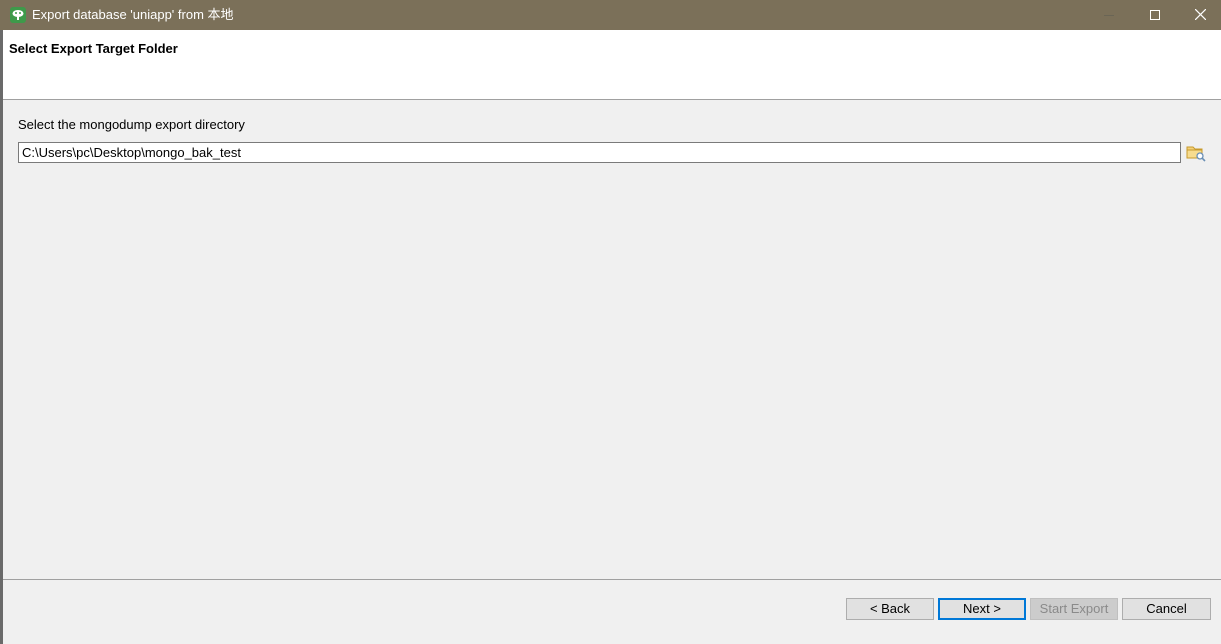 The width and height of the screenshot is (1221, 644). What do you see at coordinates (133, 14) in the screenshot?
I see `window-title: Export database 'uniapp' from 本地` at bounding box center [133, 14].